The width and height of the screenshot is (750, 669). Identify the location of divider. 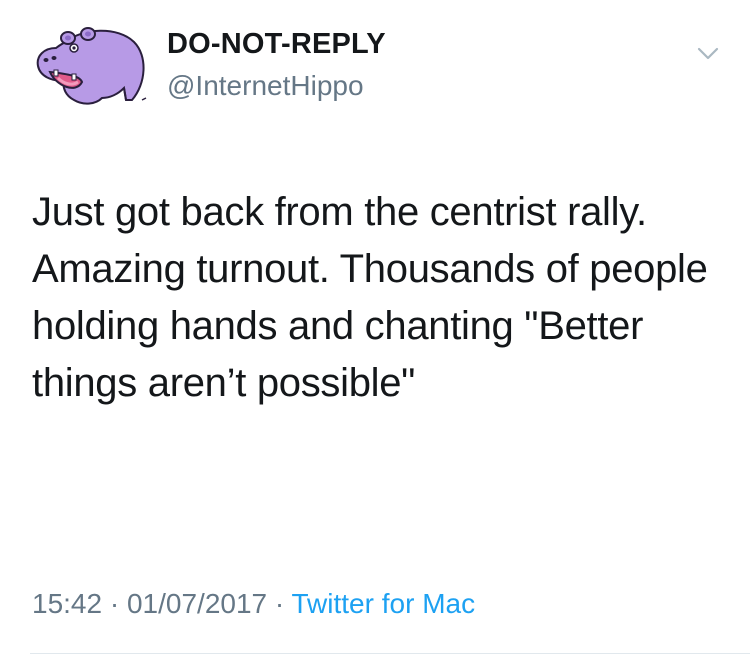
(390, 653).